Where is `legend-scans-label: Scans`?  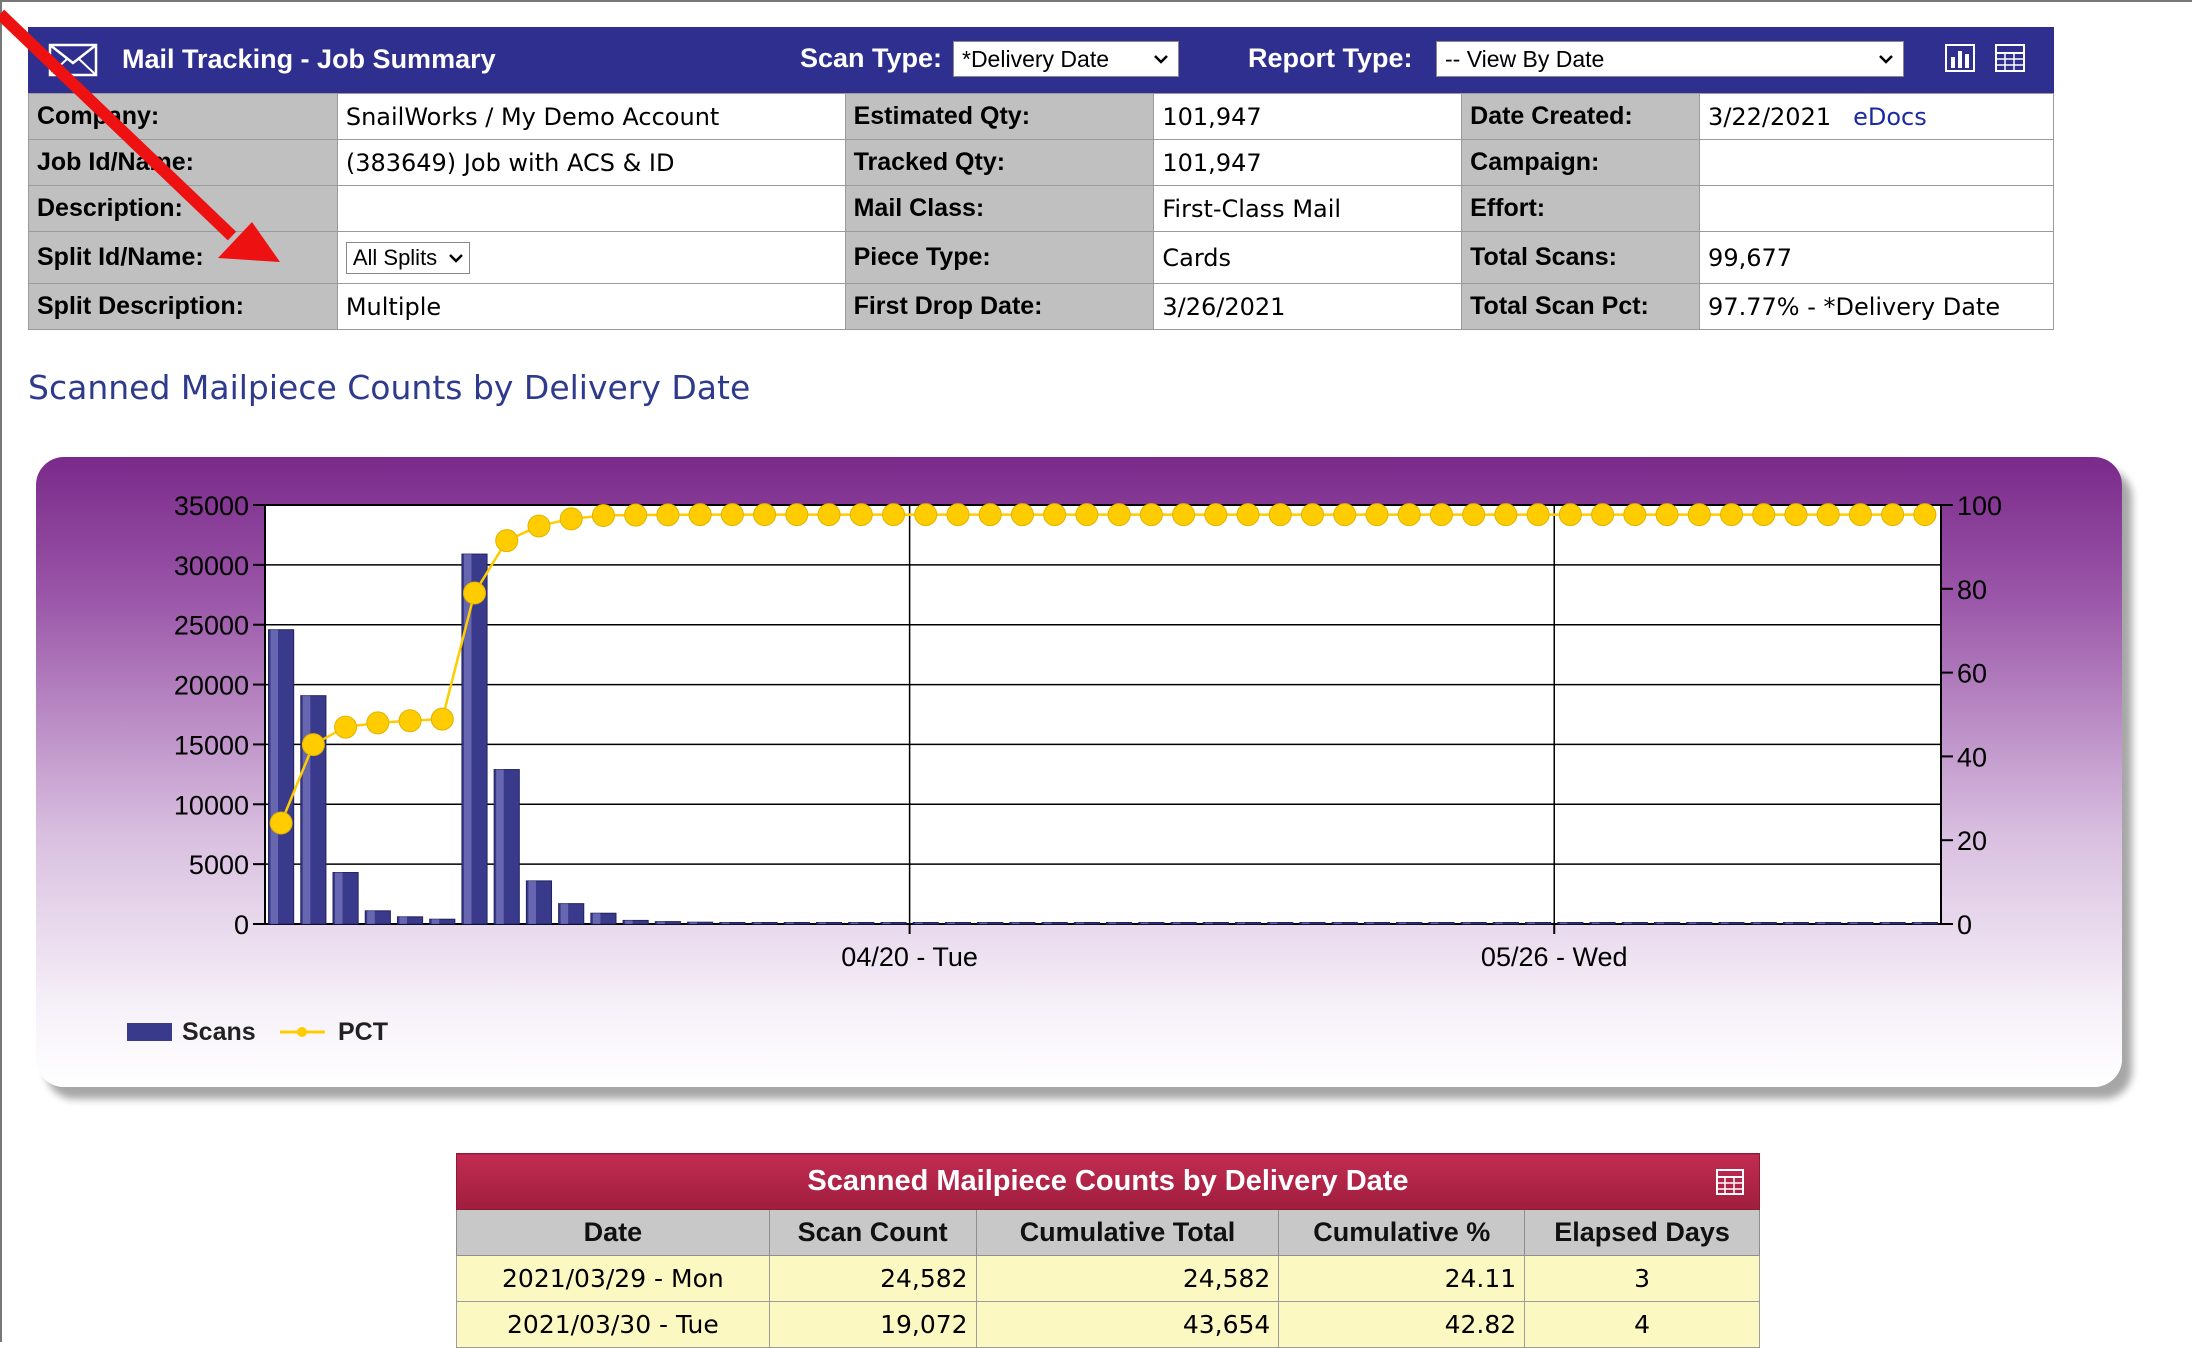 legend-scans-label: Scans is located at coordinates (219, 1032).